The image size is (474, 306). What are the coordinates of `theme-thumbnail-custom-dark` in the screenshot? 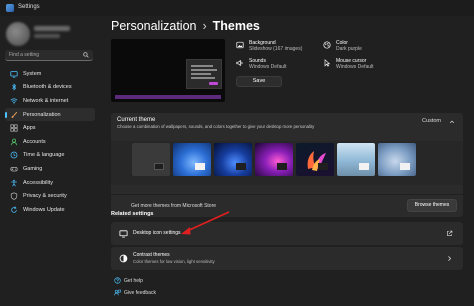 It's located at (151, 159).